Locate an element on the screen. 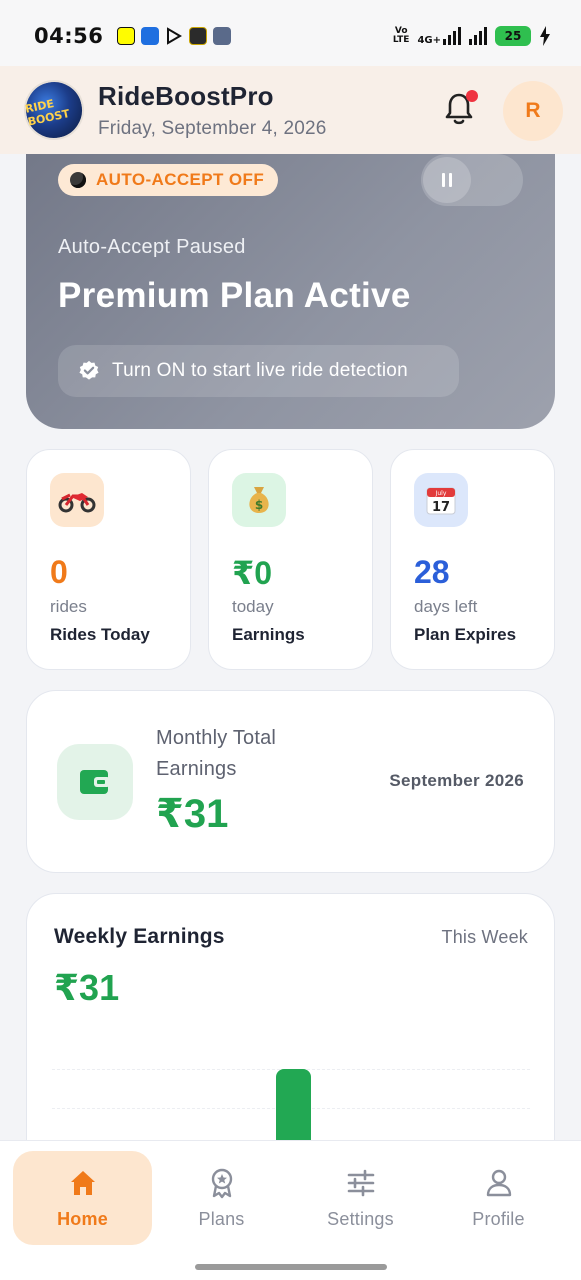 The height and width of the screenshot is (1280, 581). stat-card-plan: July 17 28 days left Plan Expires is located at coordinates (472, 559).